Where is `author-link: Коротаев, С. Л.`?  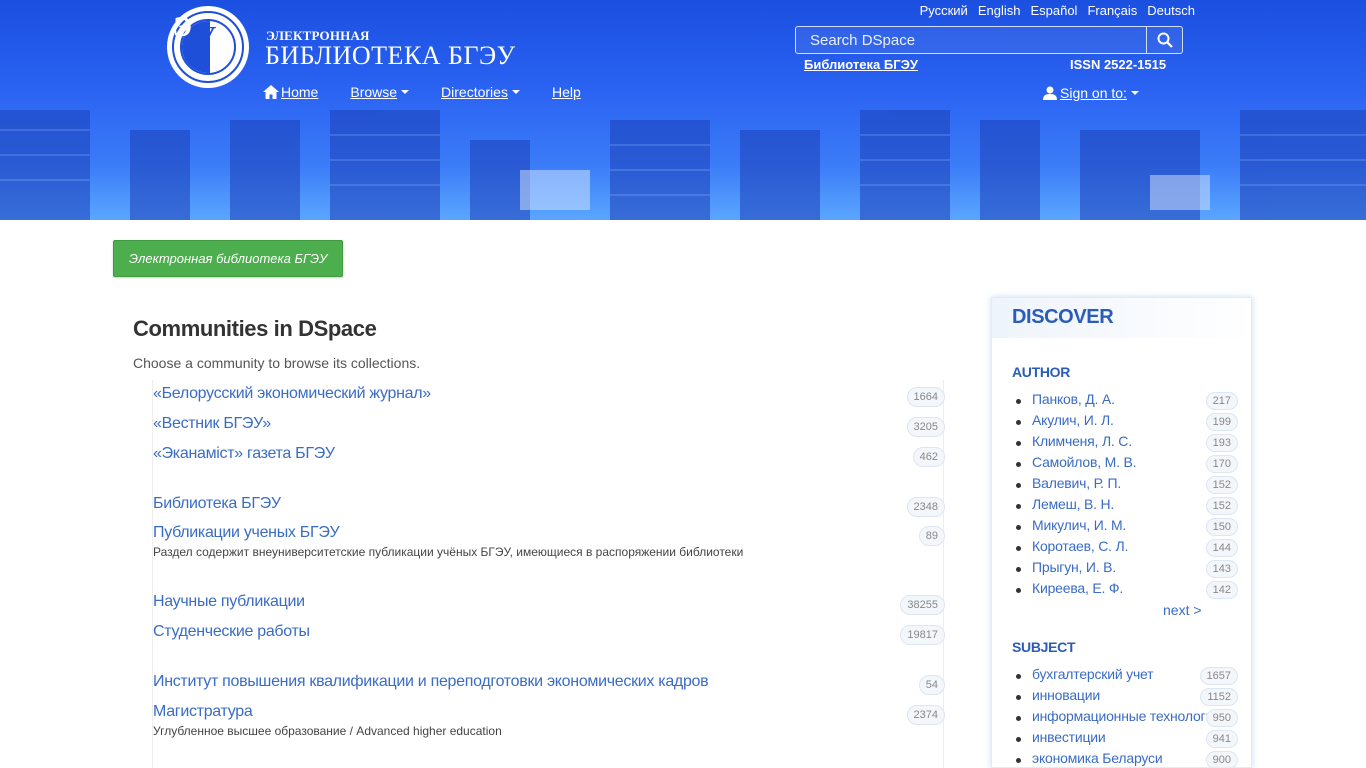
author-link: Коротаев, С. Л. is located at coordinates (1080, 546).